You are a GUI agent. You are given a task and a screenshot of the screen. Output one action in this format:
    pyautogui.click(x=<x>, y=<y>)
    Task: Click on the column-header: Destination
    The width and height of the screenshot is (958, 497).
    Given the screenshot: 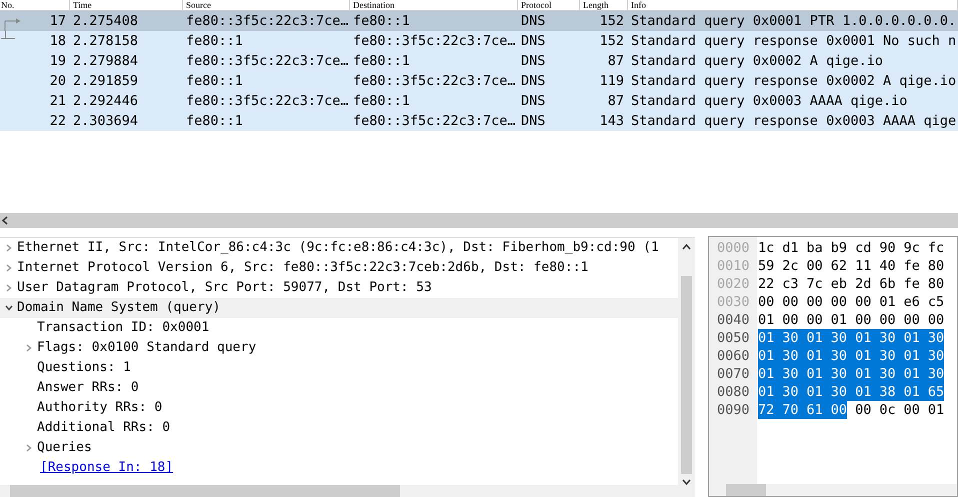 What is the action you would take?
    pyautogui.click(x=373, y=5)
    